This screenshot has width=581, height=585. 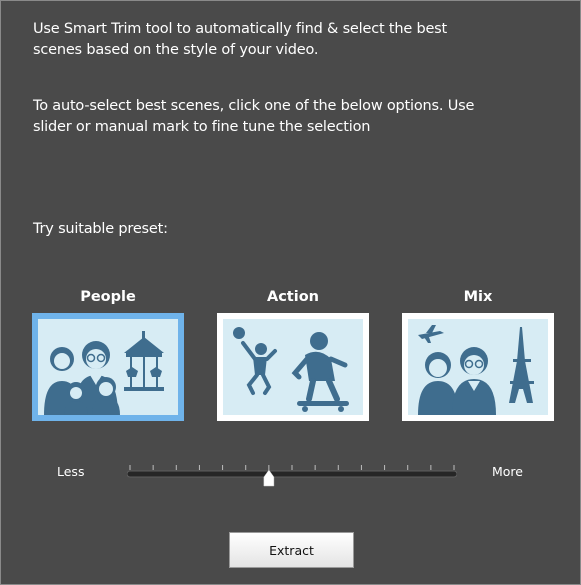 I want to click on intro-line-2: scenes based on the style of your video., so click(x=176, y=50).